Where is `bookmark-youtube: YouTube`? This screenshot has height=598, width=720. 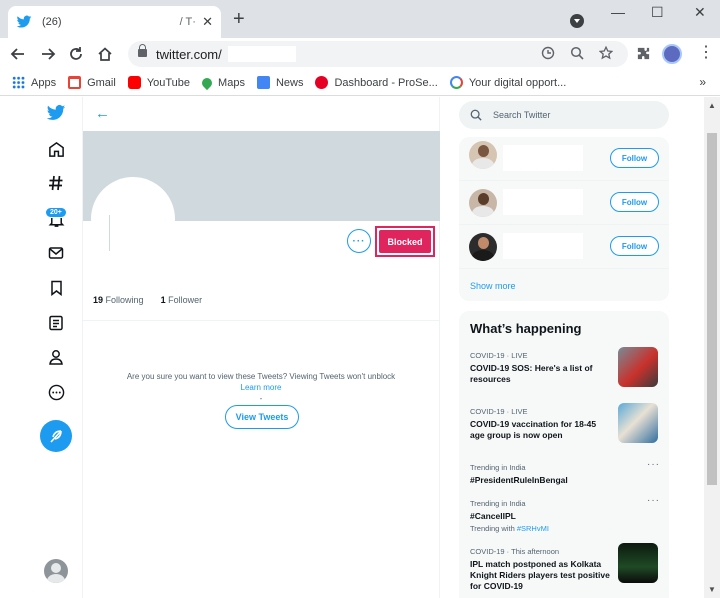
bookmark-youtube: YouTube is located at coordinates (158, 82).